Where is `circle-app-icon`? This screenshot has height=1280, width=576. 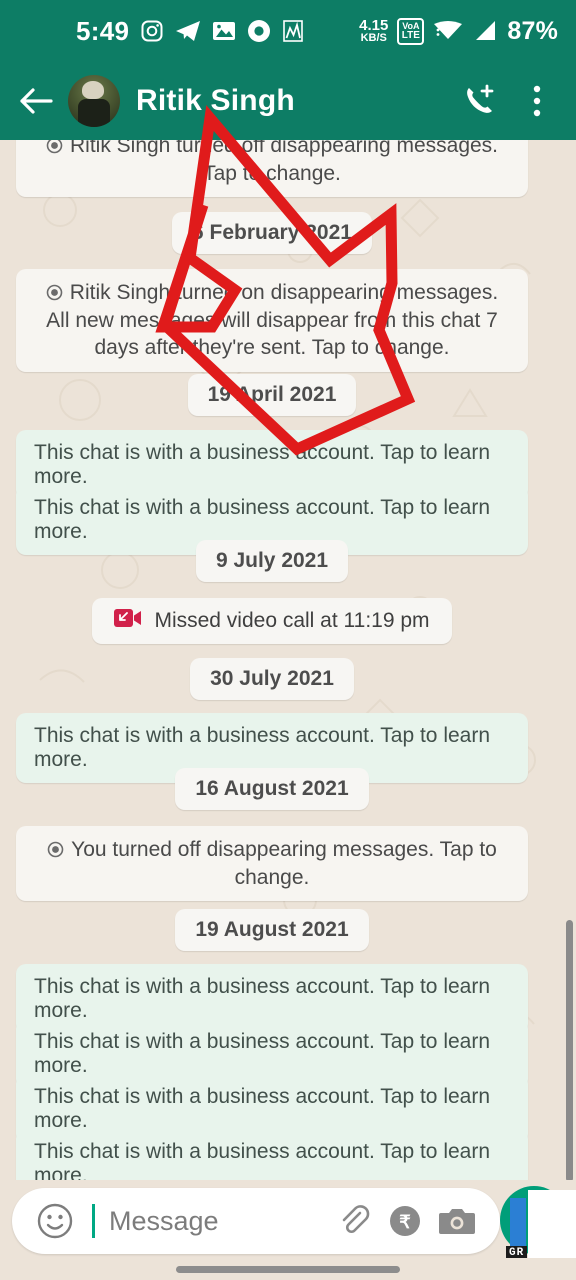
circle-app-icon is located at coordinates (259, 31).